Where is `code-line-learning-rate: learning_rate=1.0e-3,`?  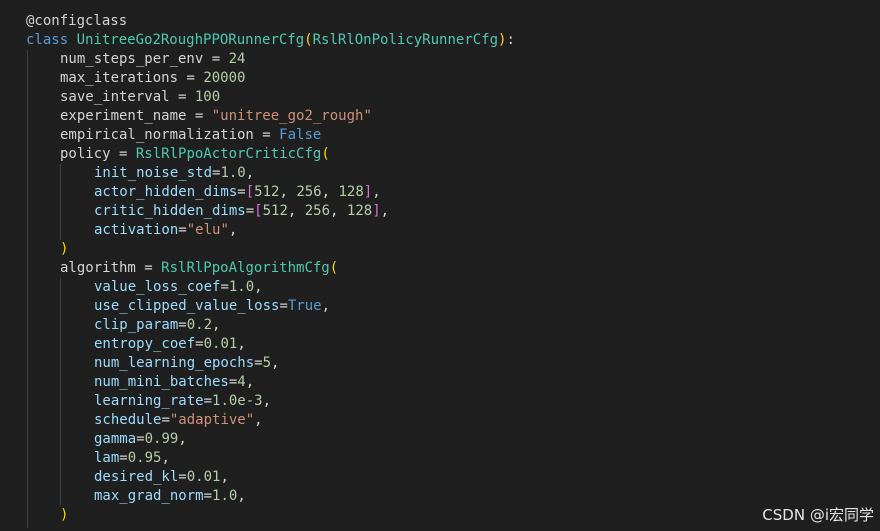
code-line-learning-rate: learning_rate=1.0e-3, is located at coordinates (183, 401).